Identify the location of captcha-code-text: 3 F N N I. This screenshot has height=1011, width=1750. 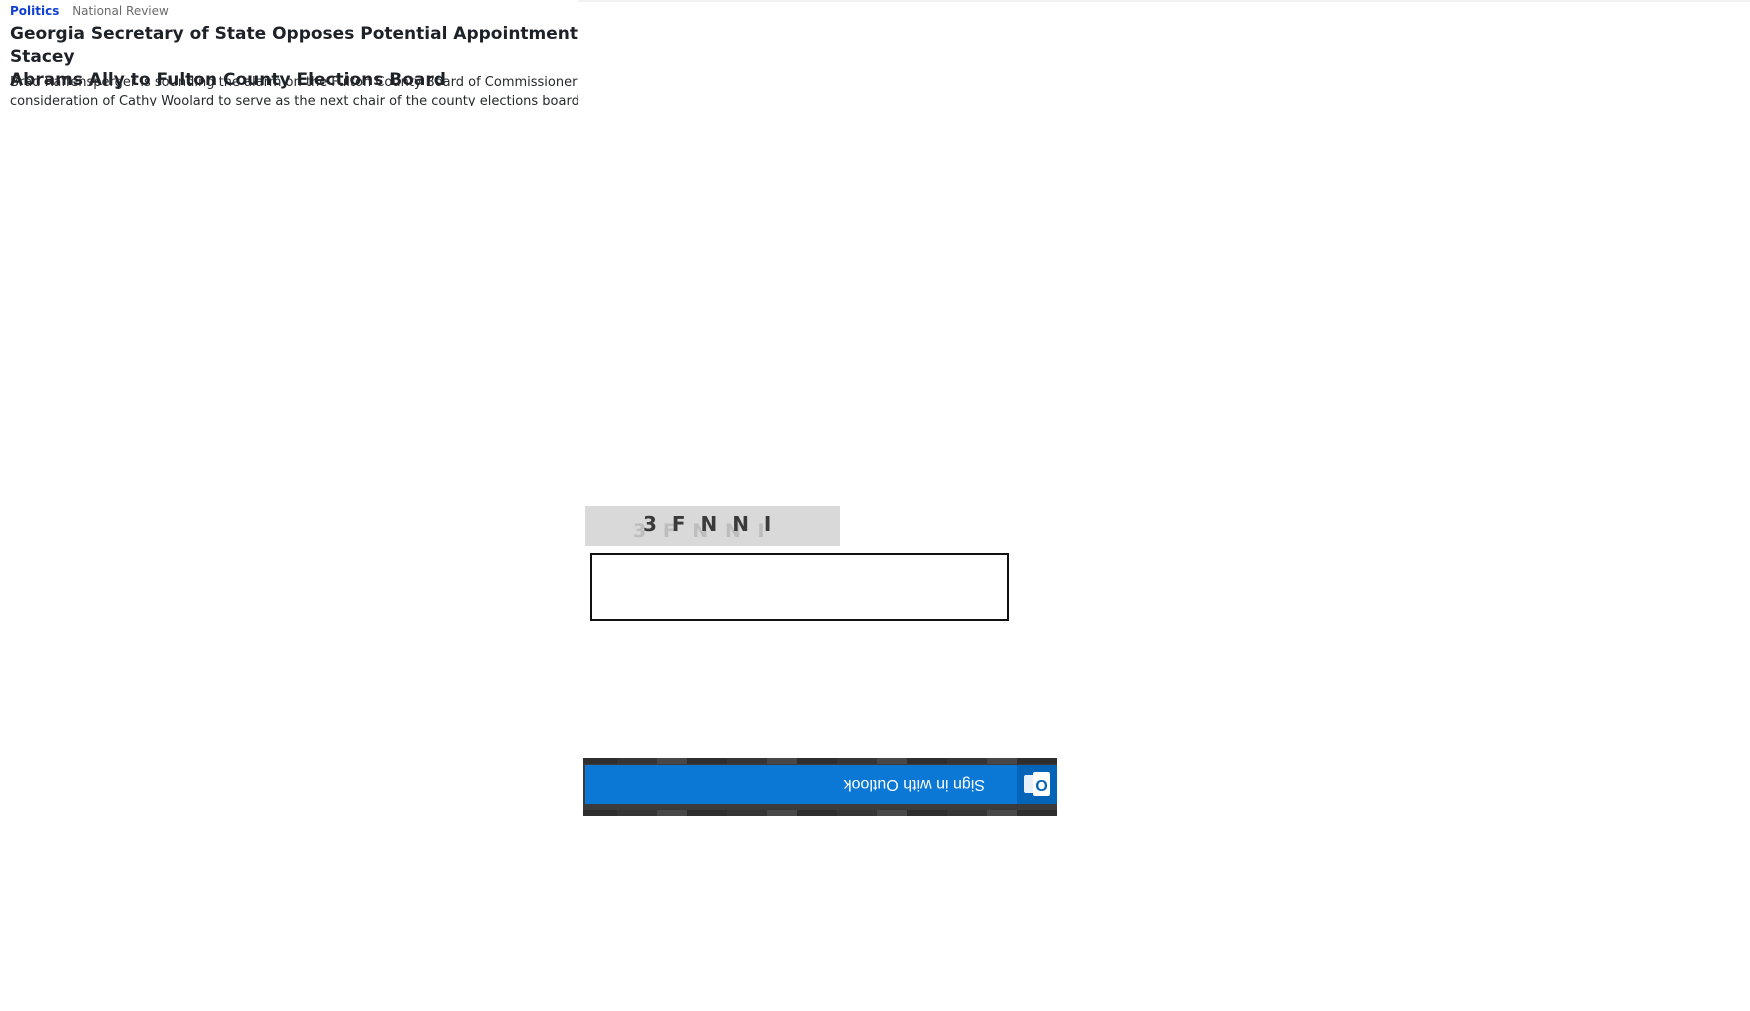
(709, 524).